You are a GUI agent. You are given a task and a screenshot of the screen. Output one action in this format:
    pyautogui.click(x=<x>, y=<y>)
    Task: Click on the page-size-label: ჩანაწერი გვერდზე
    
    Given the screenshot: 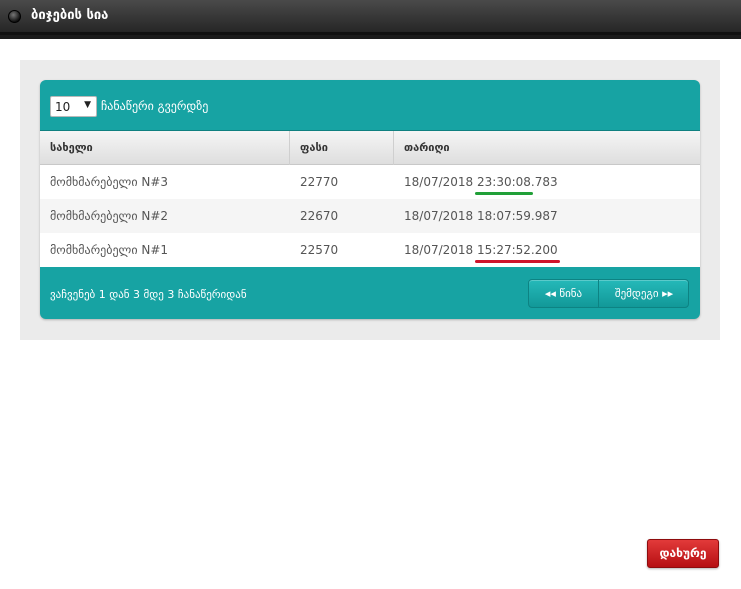 What is the action you would take?
    pyautogui.click(x=155, y=106)
    